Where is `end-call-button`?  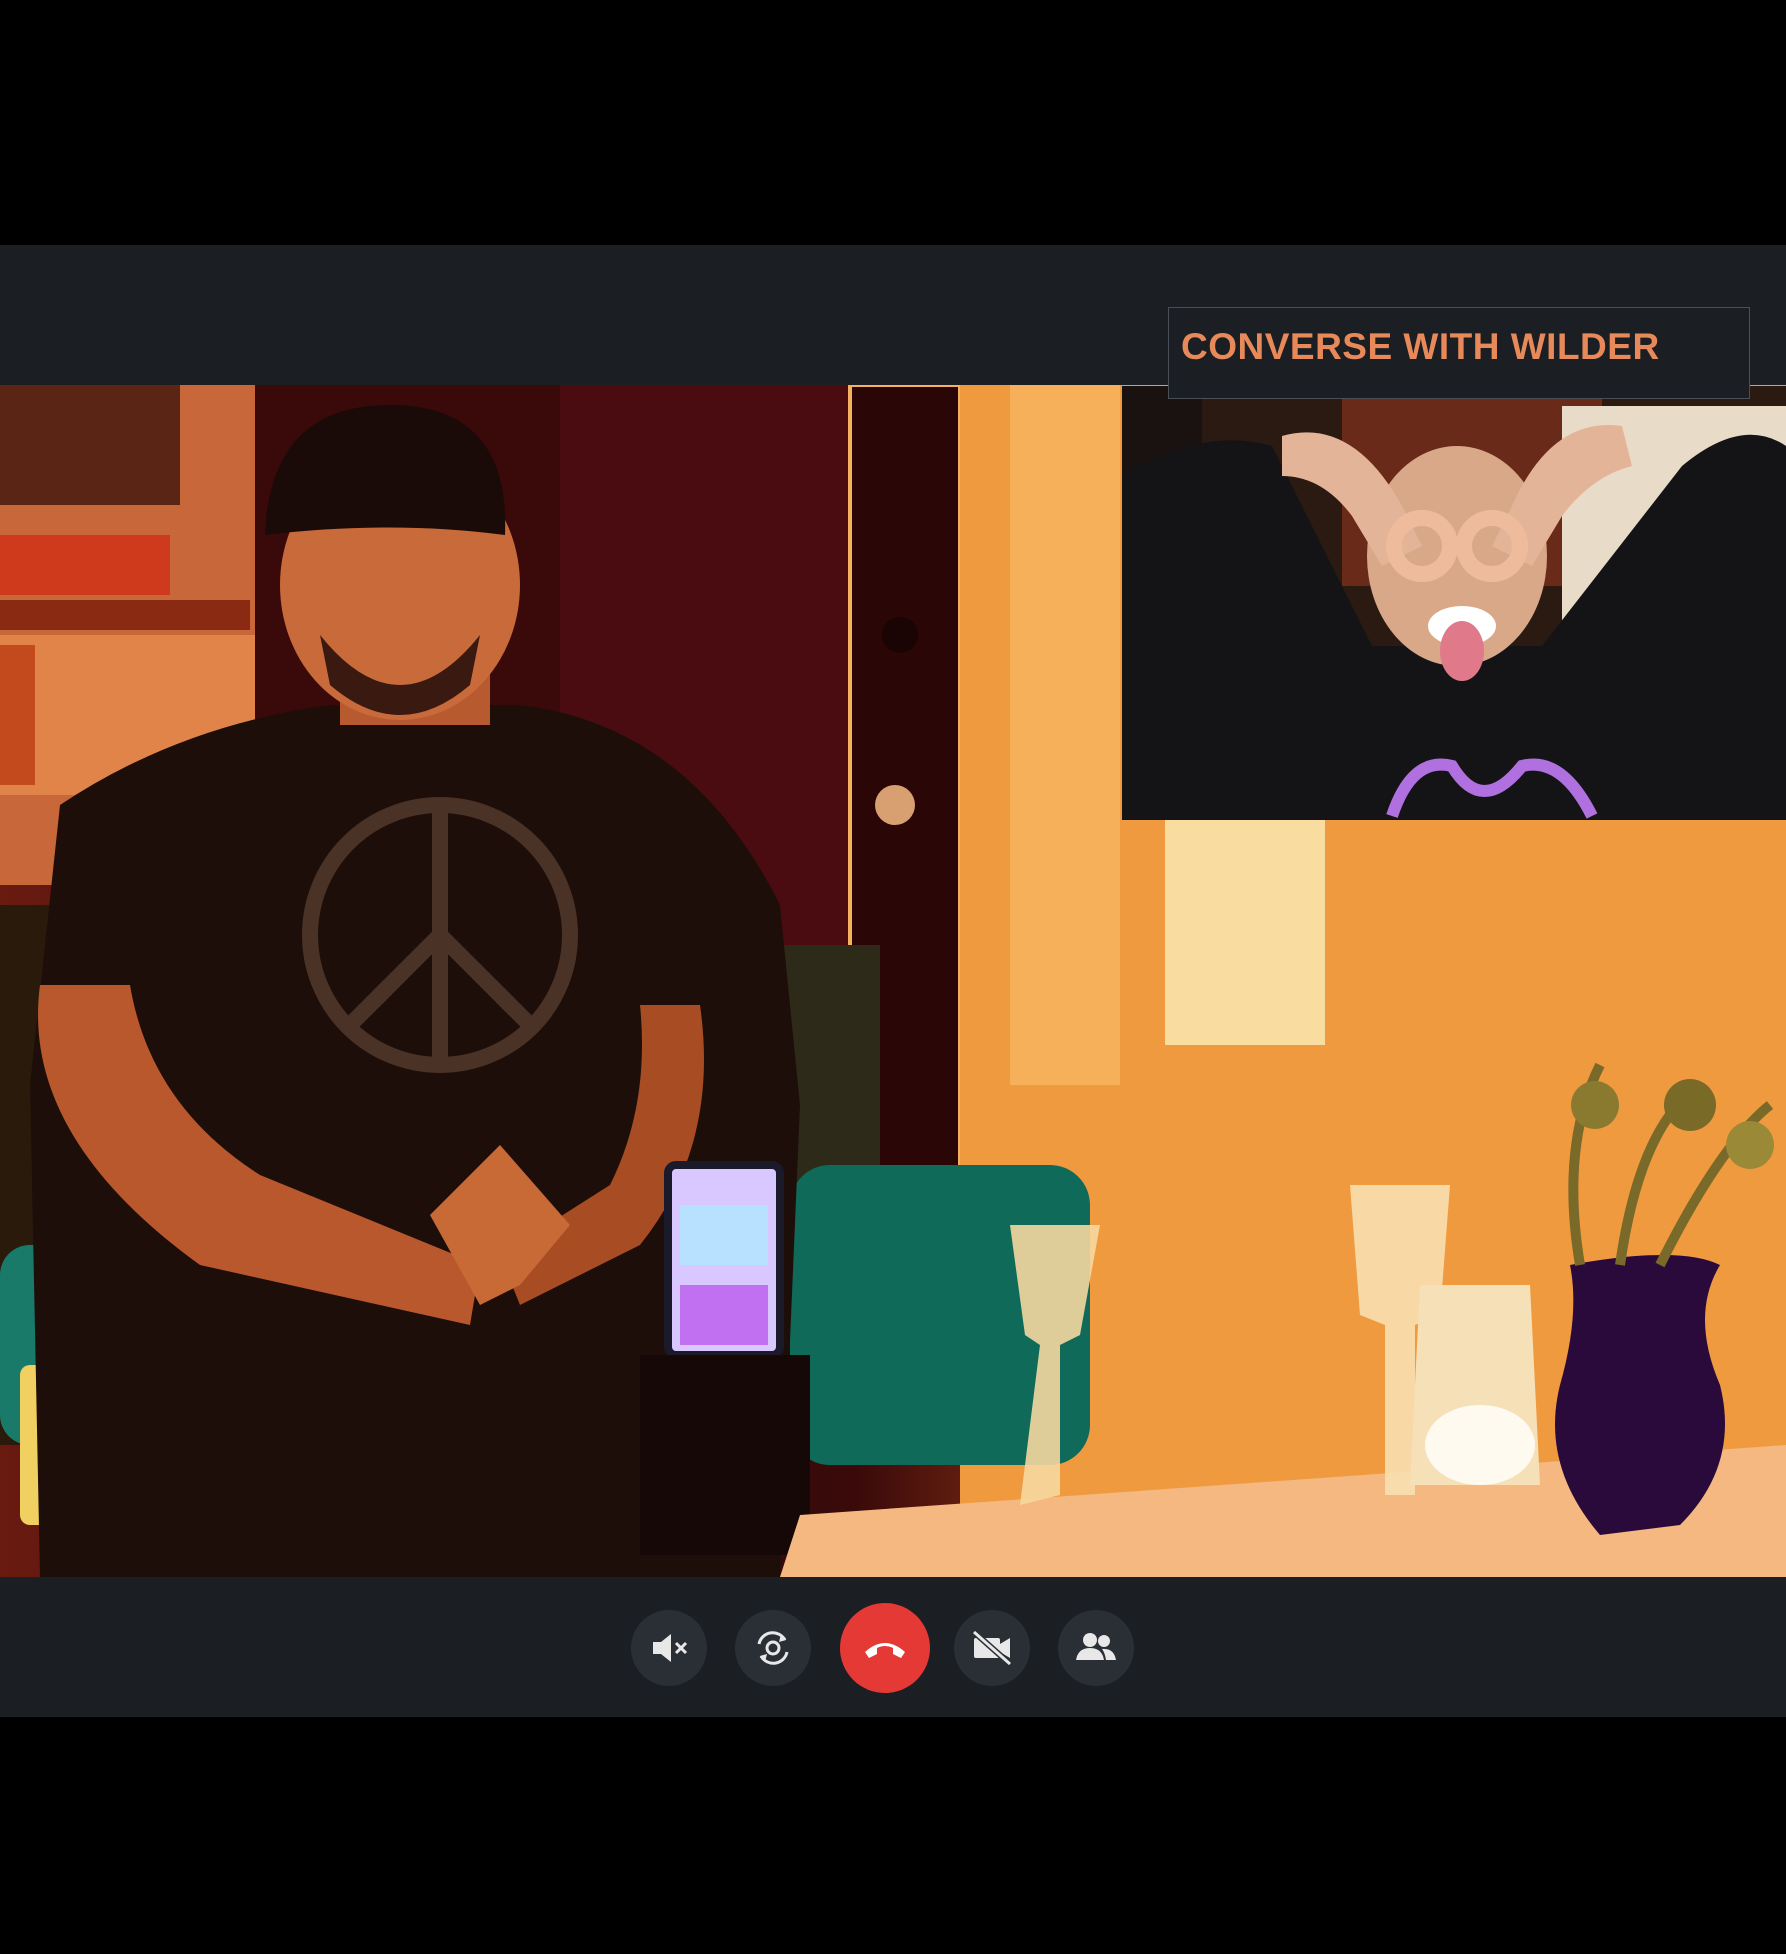
end-call-button is located at coordinates (885, 1648).